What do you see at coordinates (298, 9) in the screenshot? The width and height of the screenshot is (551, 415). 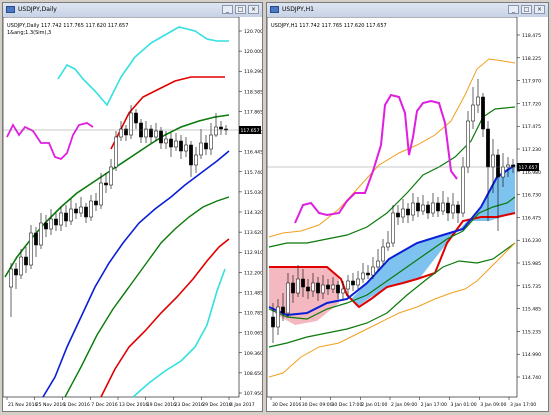 I see `right-window-title: USDJPY,H1` at bounding box center [298, 9].